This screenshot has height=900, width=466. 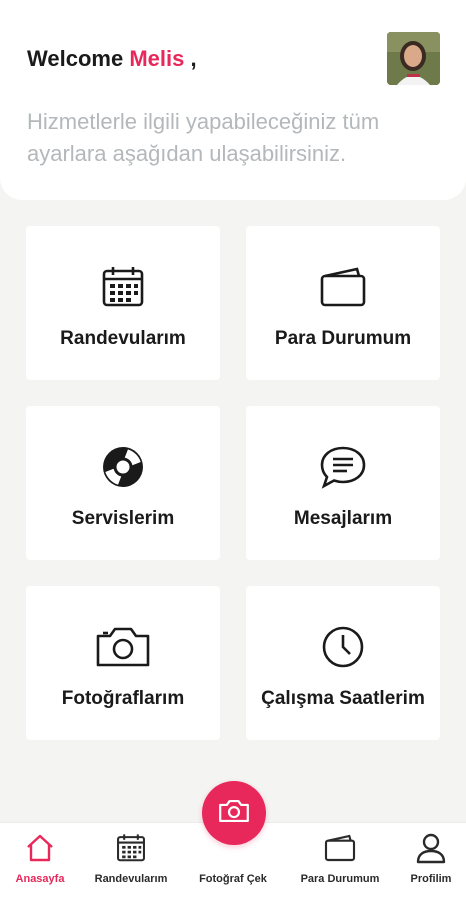 I want to click on menu-card-fotograflarim: Fotoğraflarım, so click(x=123, y=663).